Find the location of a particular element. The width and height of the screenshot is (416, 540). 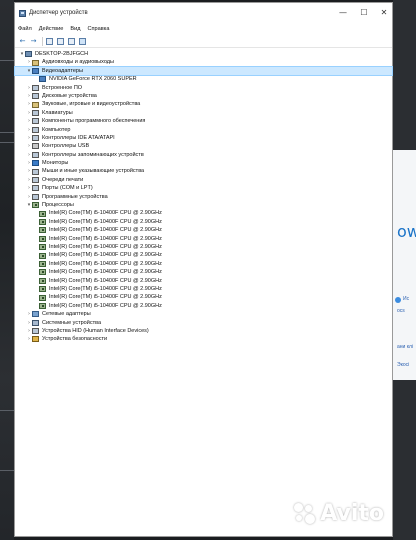

help-icon is located at coordinates (60, 41).